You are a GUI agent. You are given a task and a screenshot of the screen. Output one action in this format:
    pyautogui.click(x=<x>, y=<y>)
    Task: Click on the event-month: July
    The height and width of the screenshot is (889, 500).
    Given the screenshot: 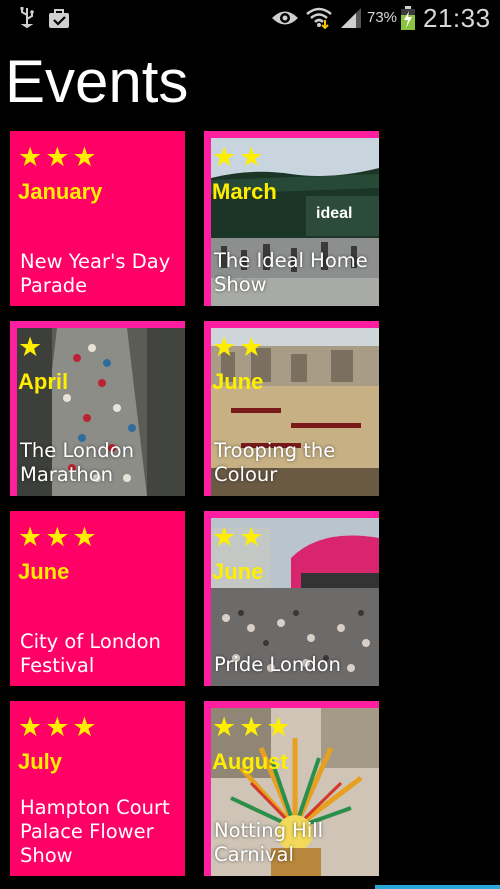 What is the action you would take?
    pyautogui.click(x=40, y=761)
    